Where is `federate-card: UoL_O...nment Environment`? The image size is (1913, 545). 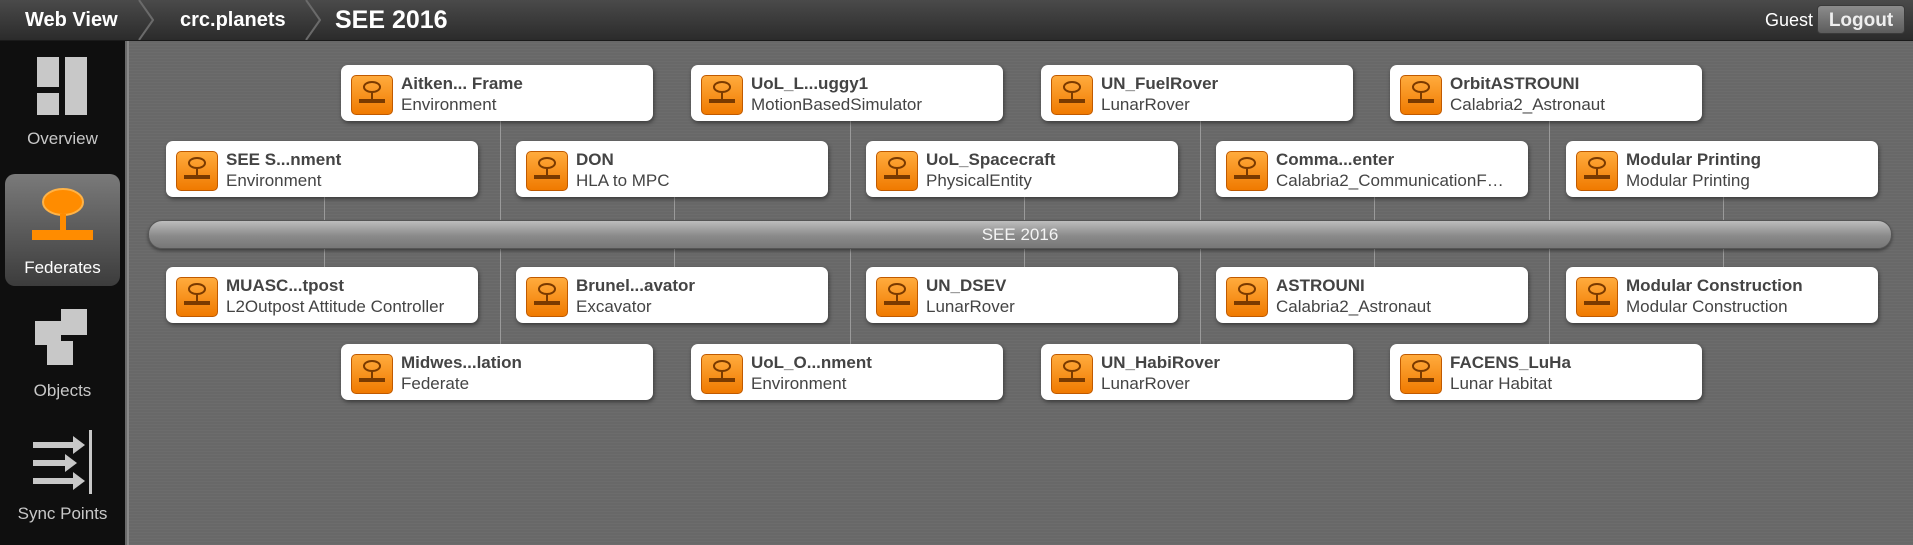 federate-card: UoL_O...nment Environment is located at coordinates (847, 372).